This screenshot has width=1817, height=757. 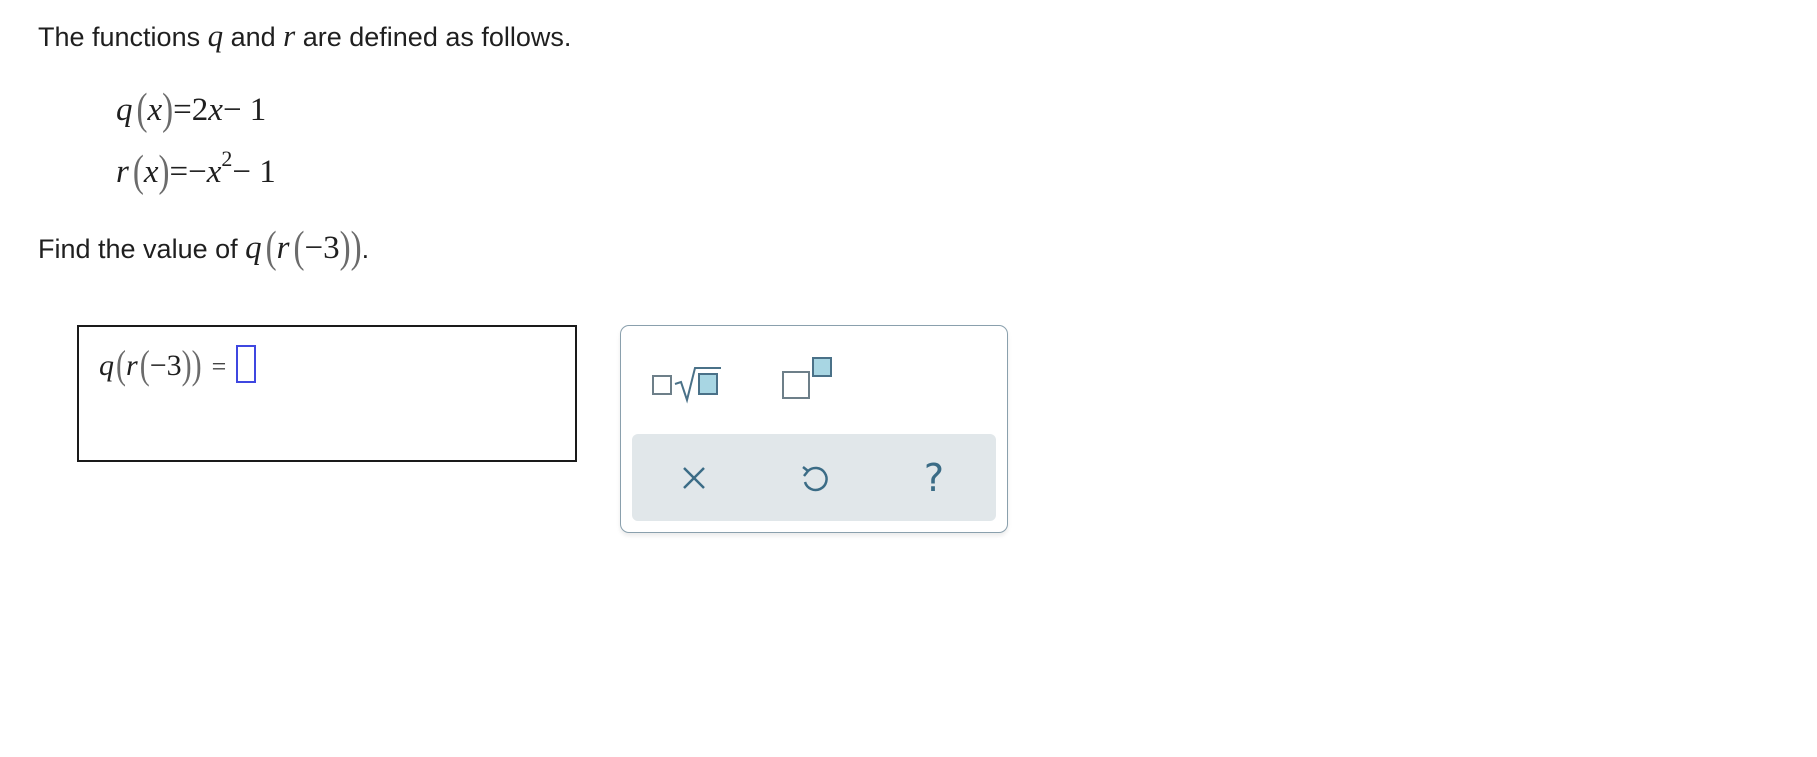 What do you see at coordinates (687, 381) in the screenshot?
I see `square-root-template-icon` at bounding box center [687, 381].